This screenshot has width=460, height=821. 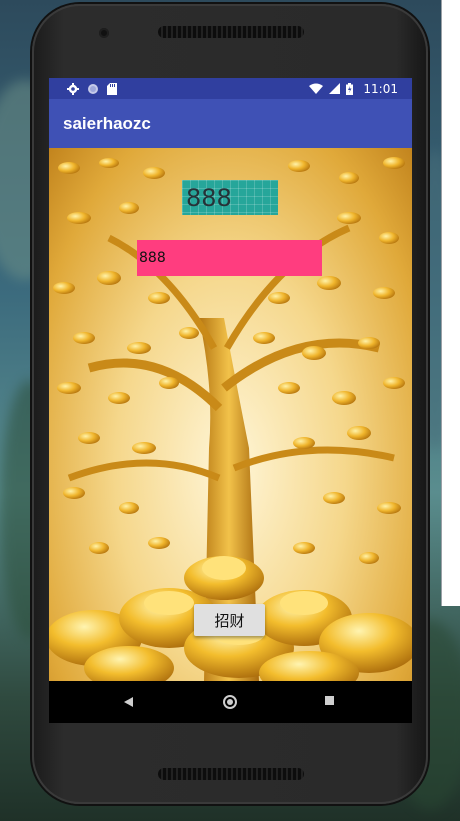 What do you see at coordinates (107, 123) in the screenshot?
I see `app-title: saierhaozc` at bounding box center [107, 123].